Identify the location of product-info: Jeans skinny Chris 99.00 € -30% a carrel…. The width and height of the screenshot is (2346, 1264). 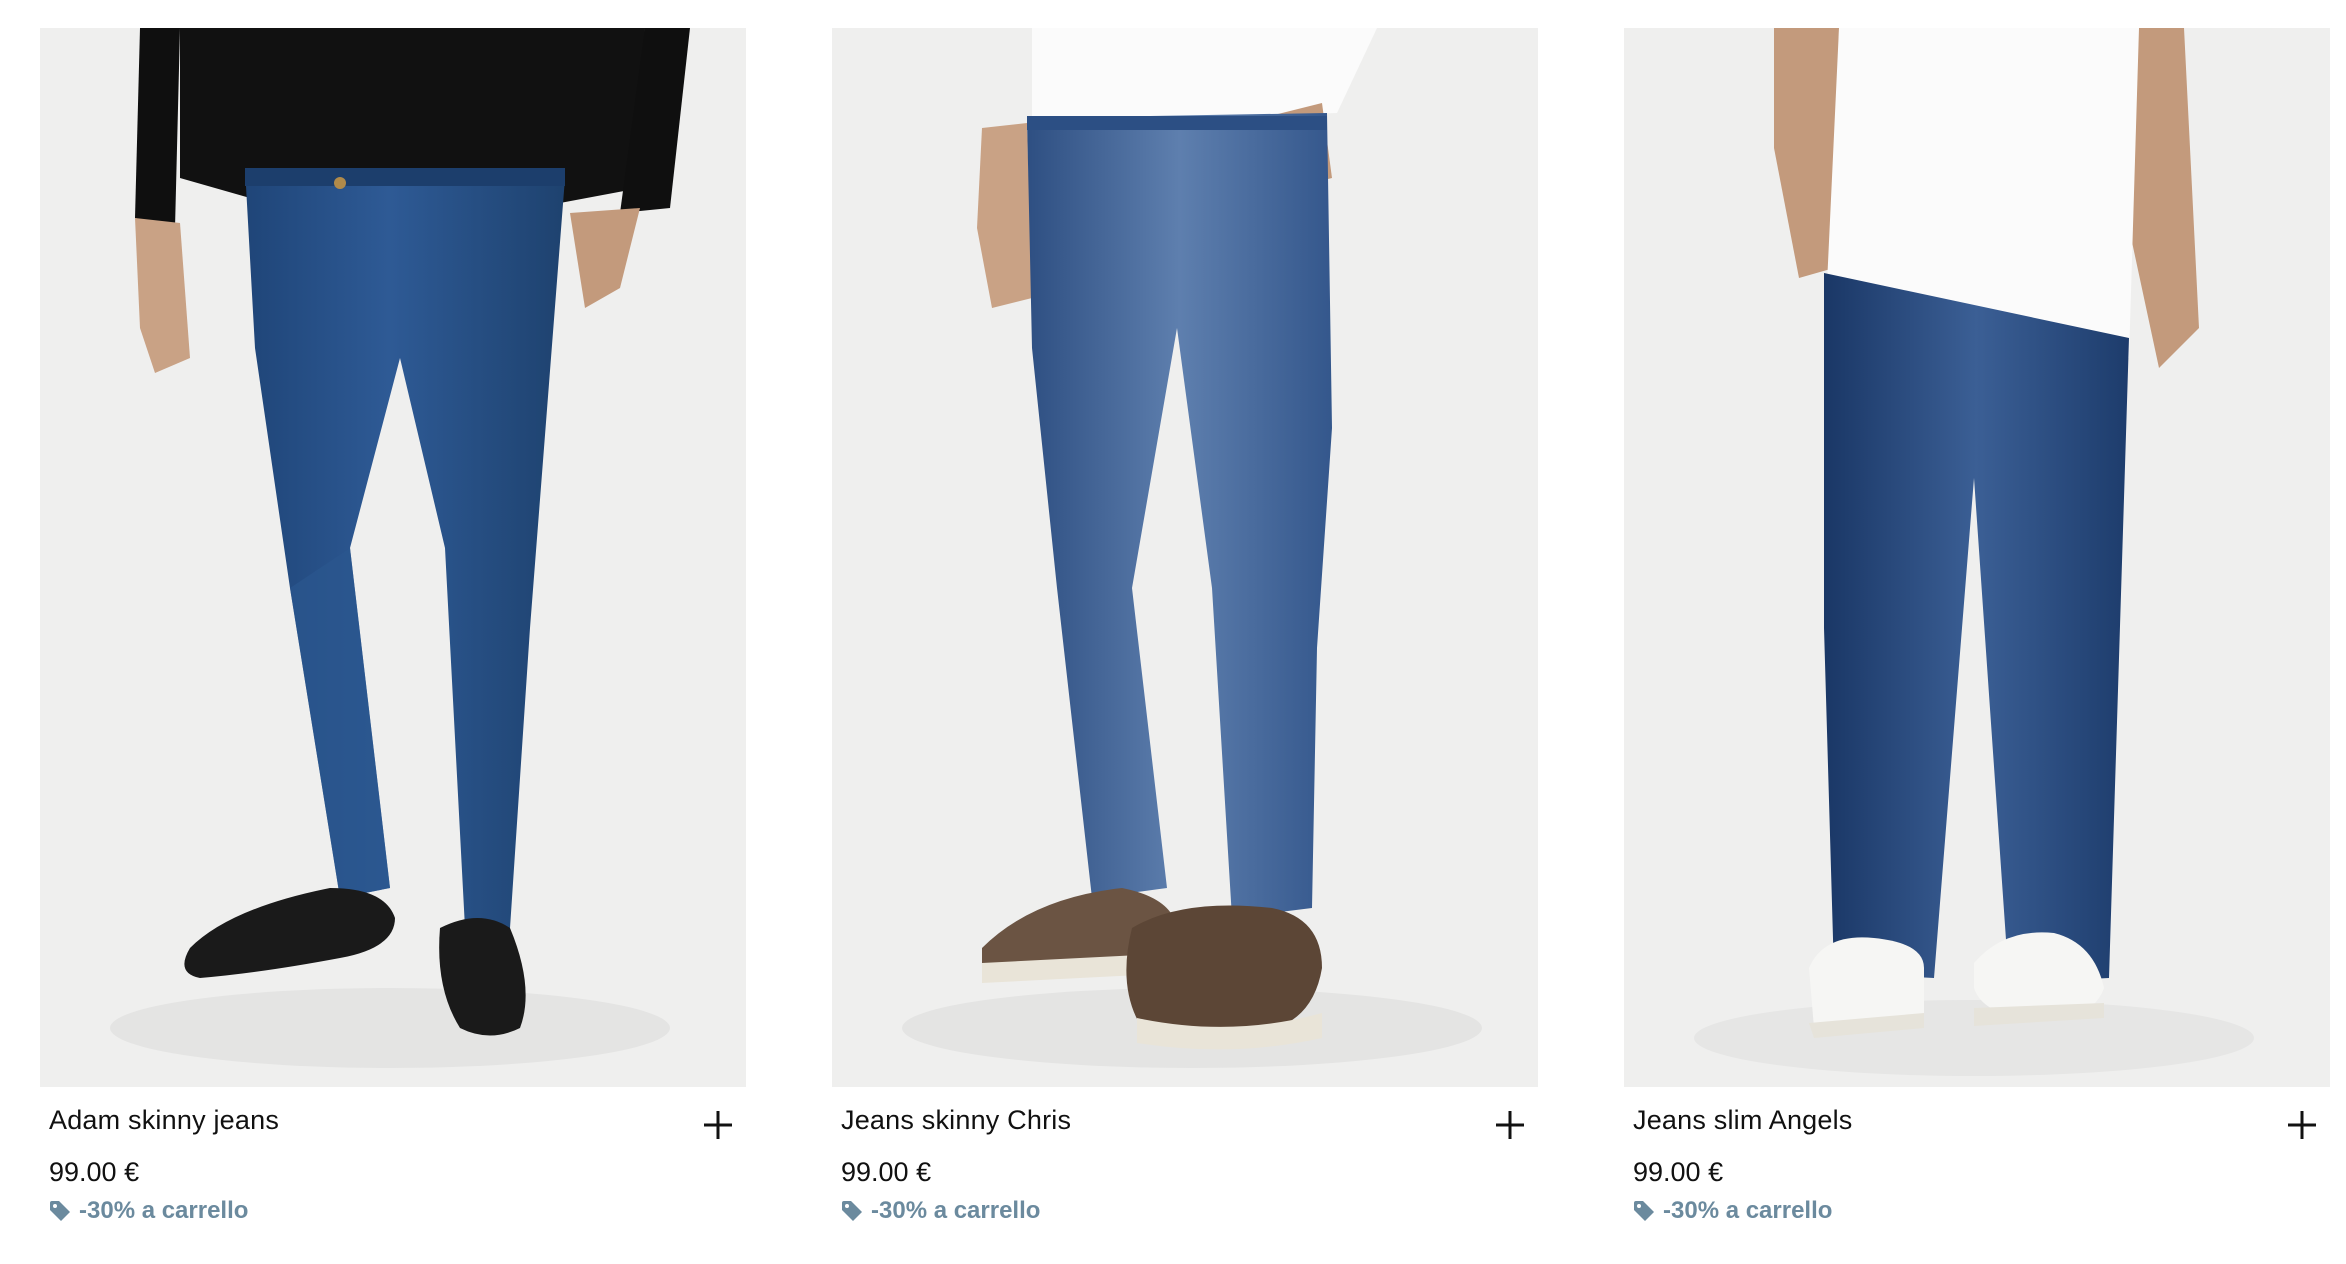
(1185, 1162).